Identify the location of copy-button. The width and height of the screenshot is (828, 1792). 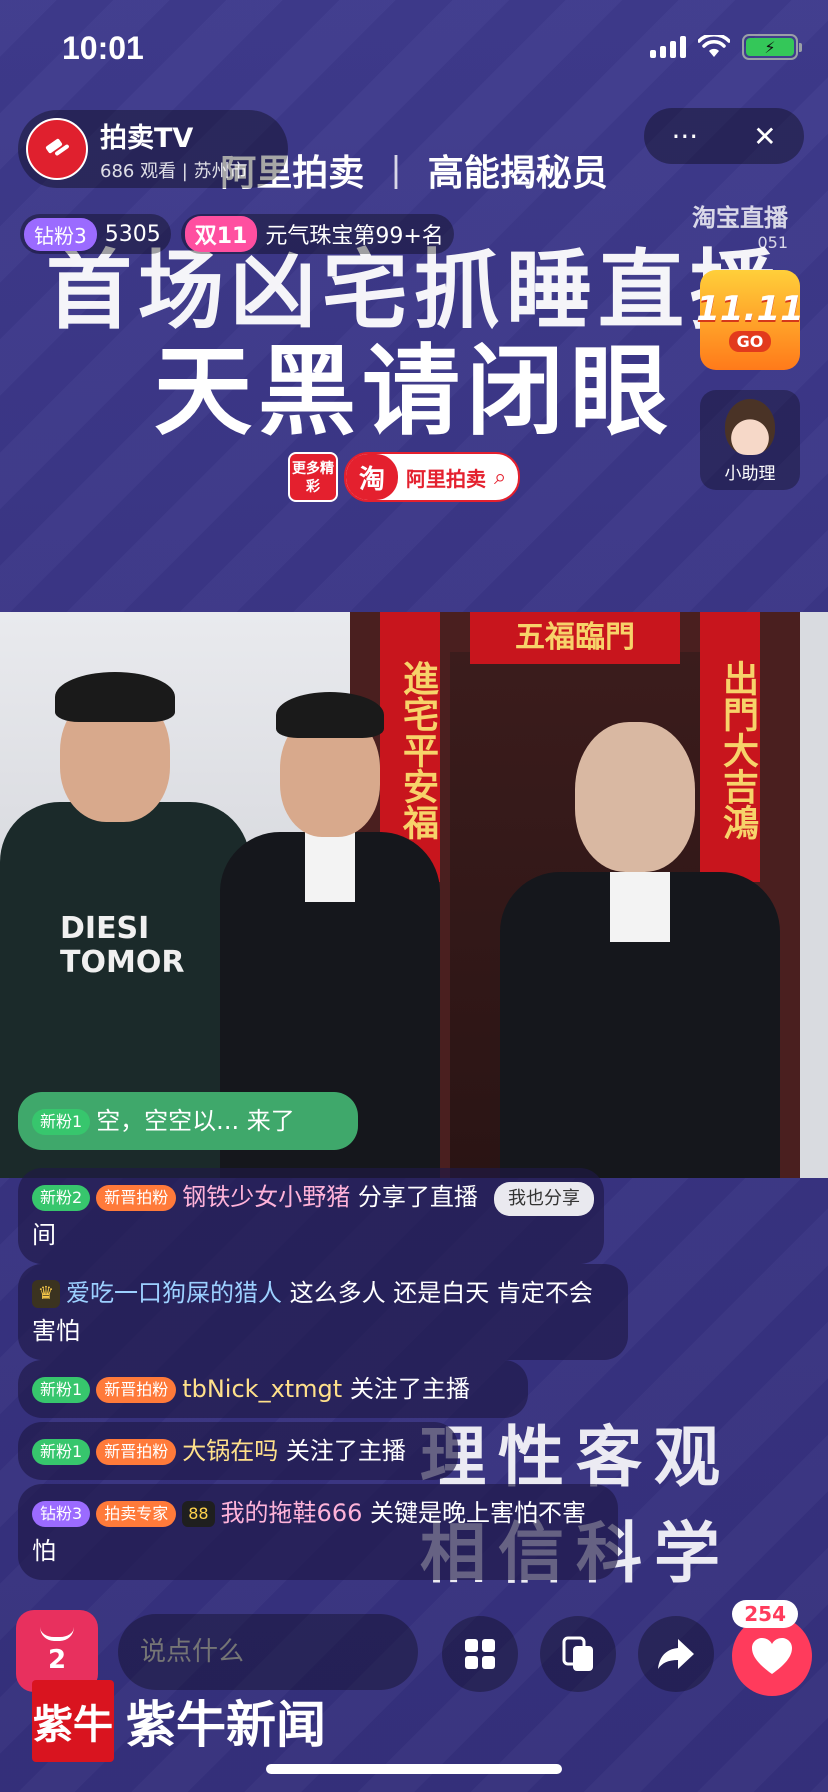
(578, 1654).